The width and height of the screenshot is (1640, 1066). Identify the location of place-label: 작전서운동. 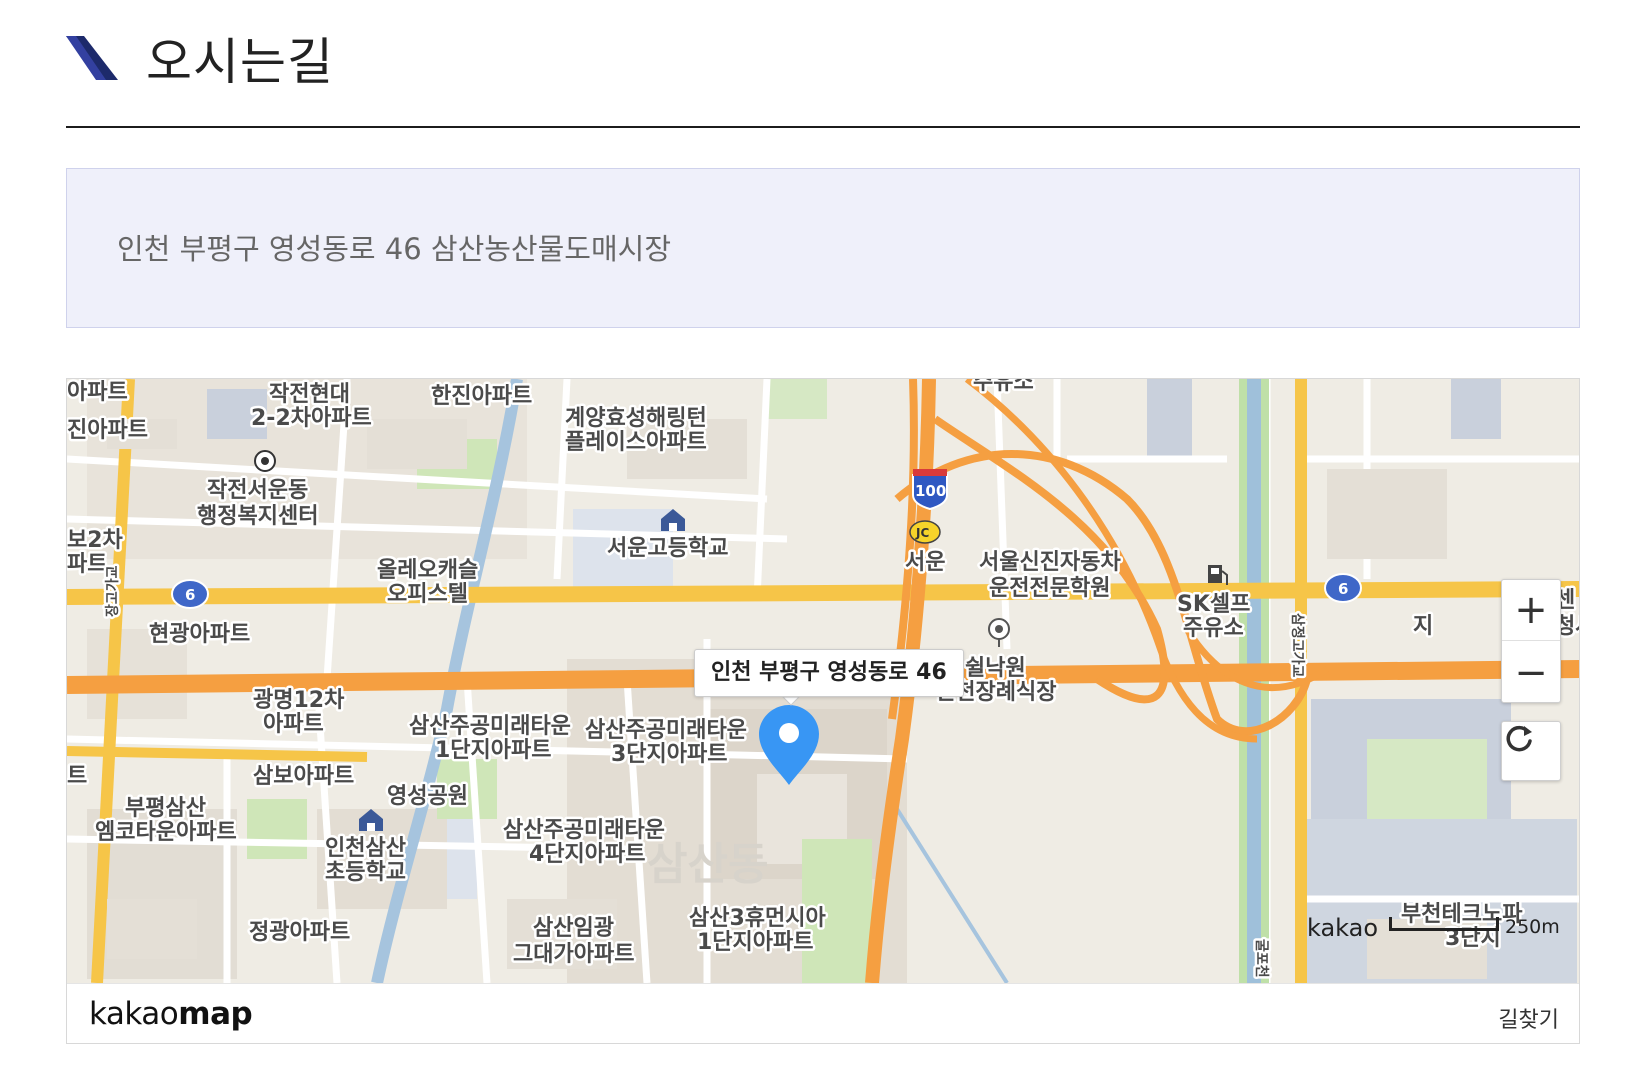
(257, 490).